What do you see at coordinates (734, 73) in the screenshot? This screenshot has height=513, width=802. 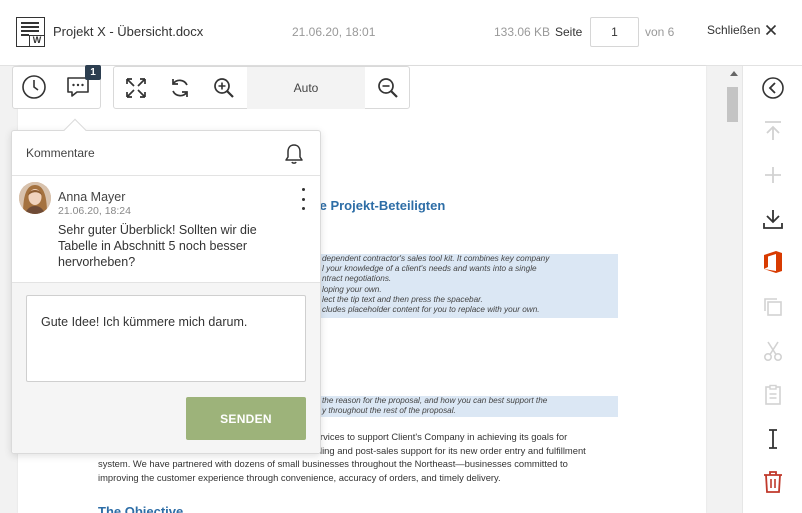 I see `scroll-up-arrow` at bounding box center [734, 73].